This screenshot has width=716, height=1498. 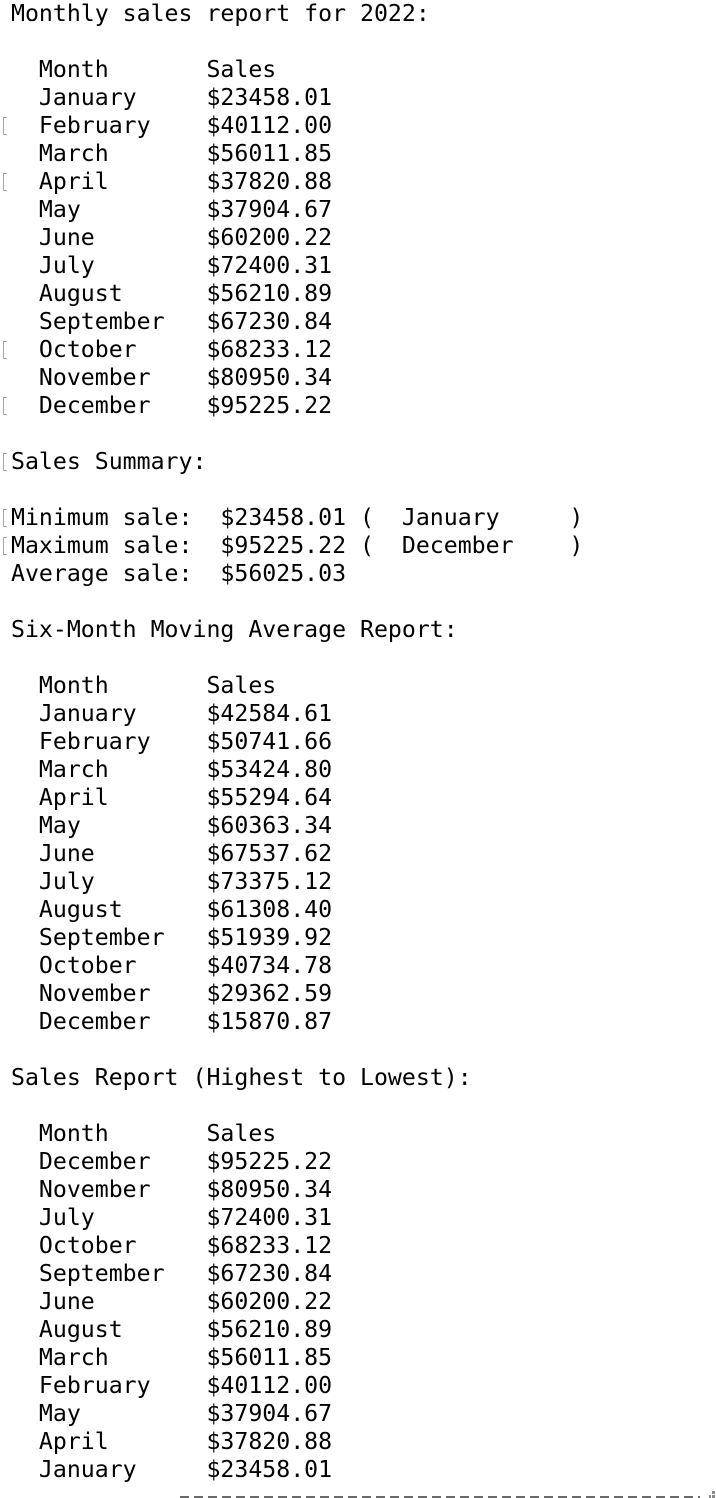 What do you see at coordinates (358, 938) in the screenshot?
I see `terminal-line: September $51939.92` at bounding box center [358, 938].